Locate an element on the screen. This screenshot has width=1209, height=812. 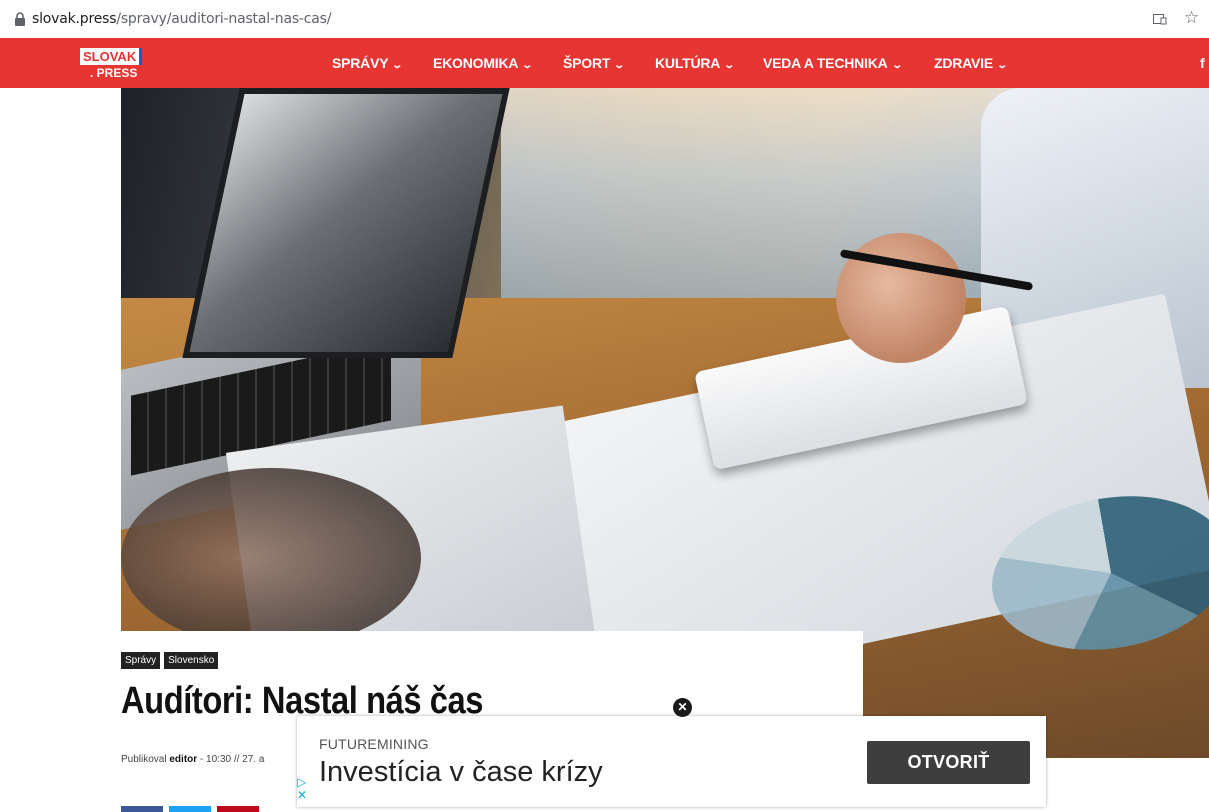
foreground-hand is located at coordinates (271, 558).